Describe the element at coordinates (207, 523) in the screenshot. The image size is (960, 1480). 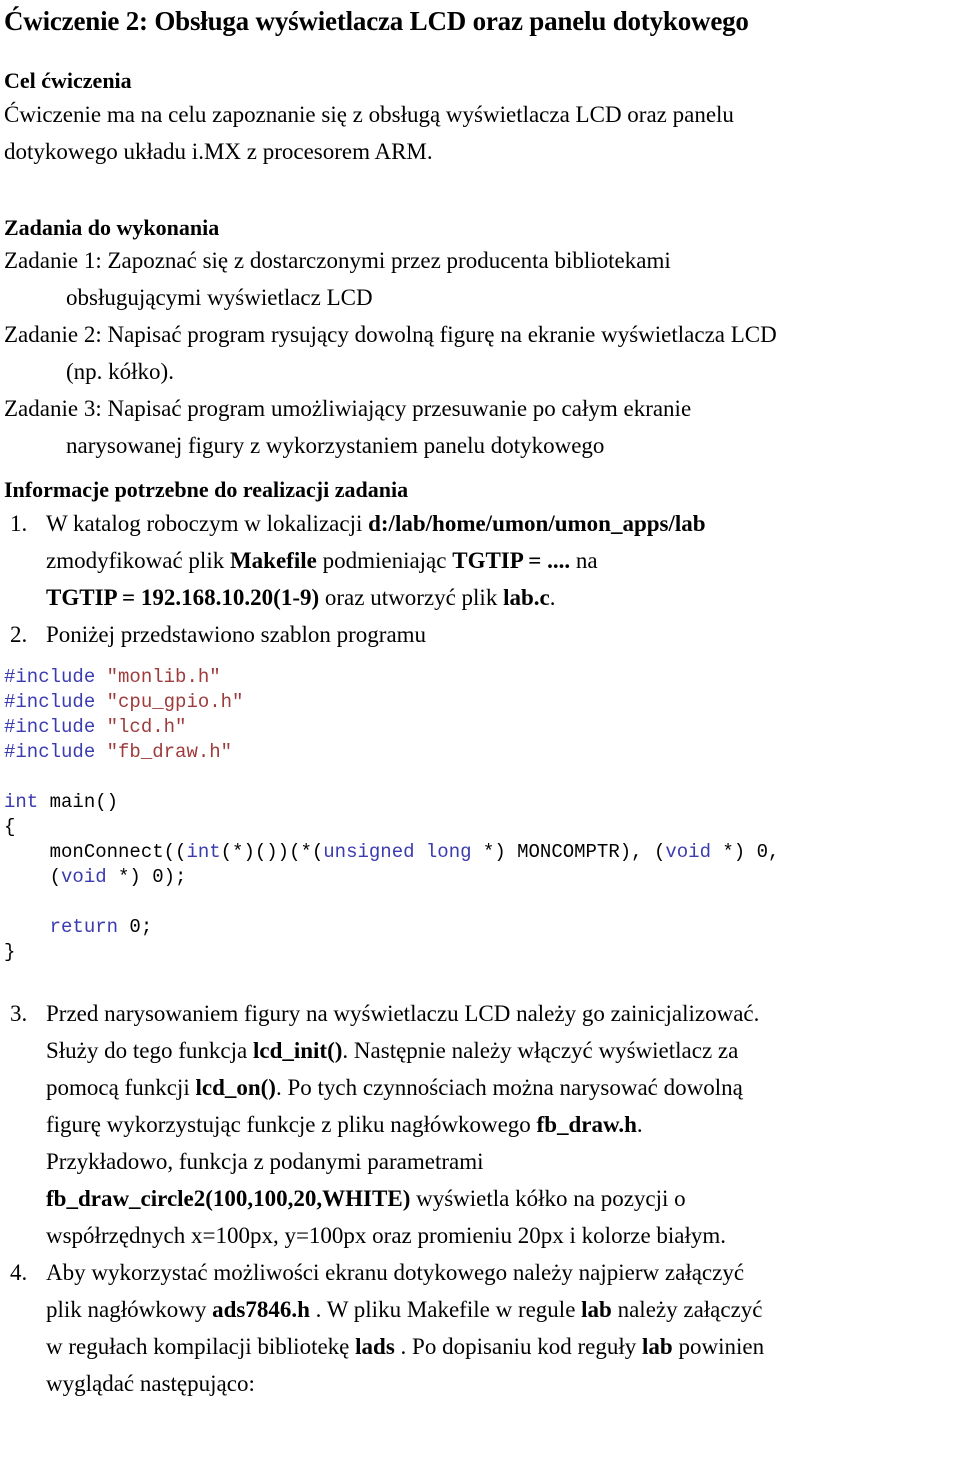
I see `plain-text: W katalog roboczym w lokalizacji` at that location.